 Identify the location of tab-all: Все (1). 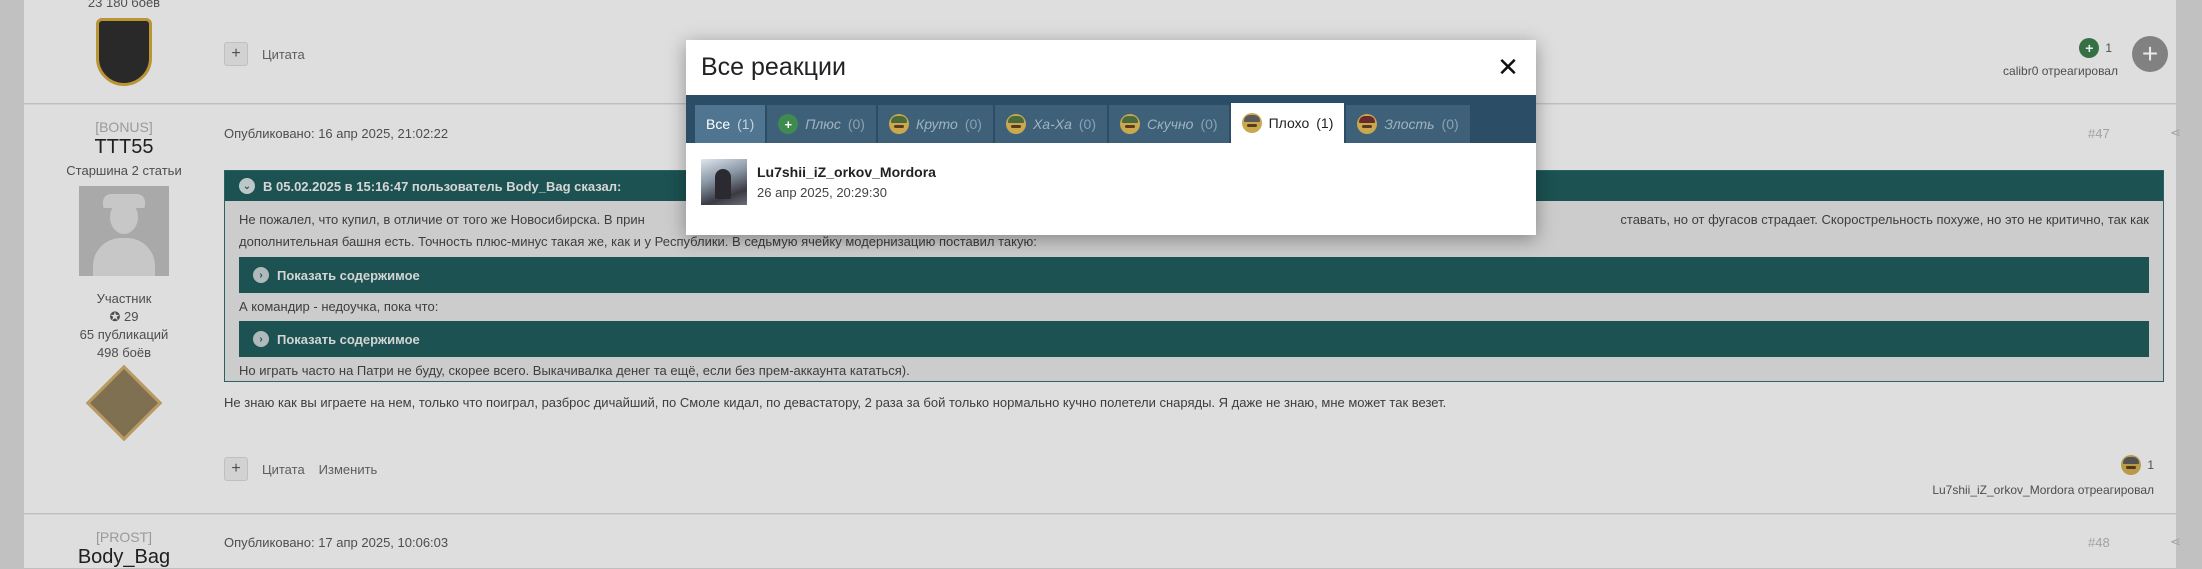
(730, 124).